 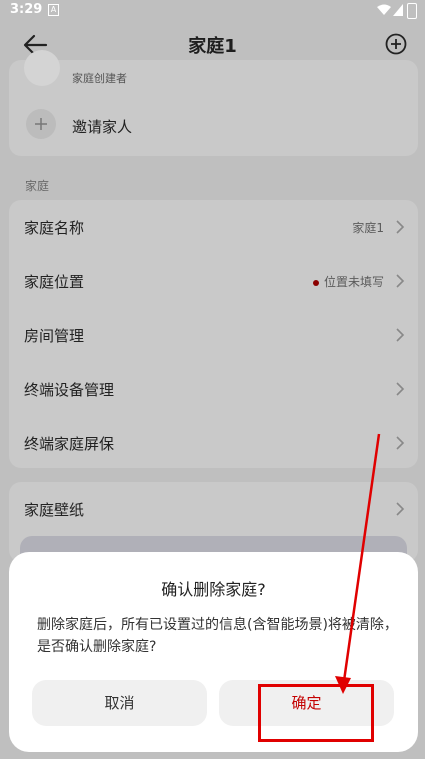 What do you see at coordinates (119, 703) in the screenshot?
I see `cancel-button: 取消` at bounding box center [119, 703].